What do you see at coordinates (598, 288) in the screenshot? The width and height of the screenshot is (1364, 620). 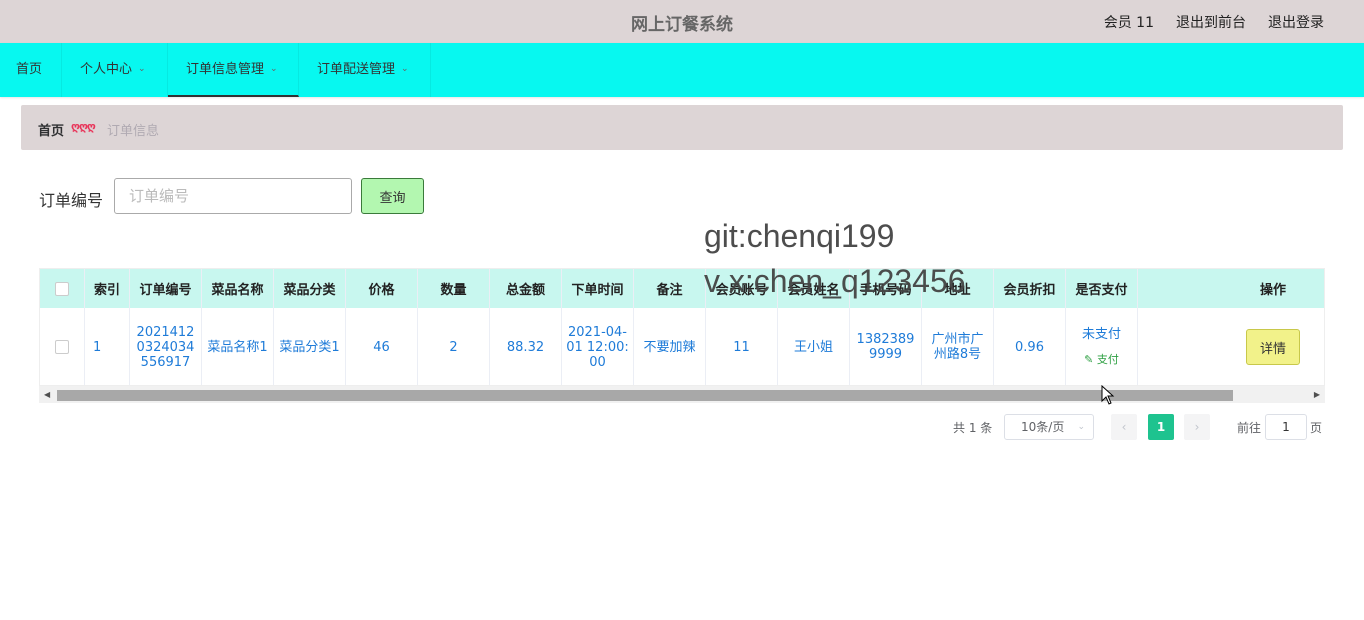 I see `col-header: 下单时间` at bounding box center [598, 288].